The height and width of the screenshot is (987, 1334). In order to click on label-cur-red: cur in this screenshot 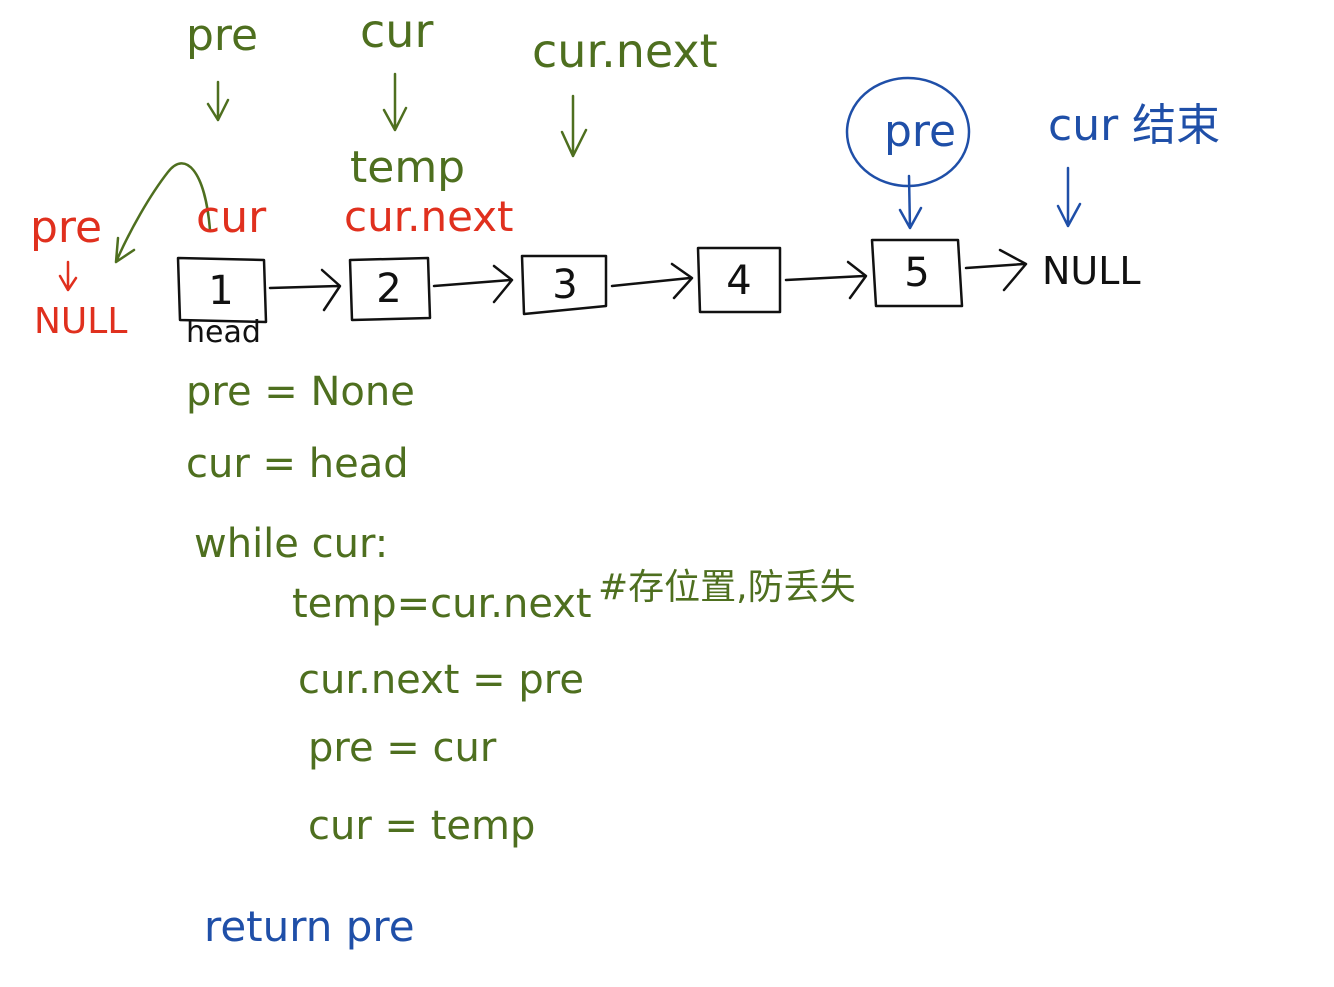, I will do `click(231, 217)`.